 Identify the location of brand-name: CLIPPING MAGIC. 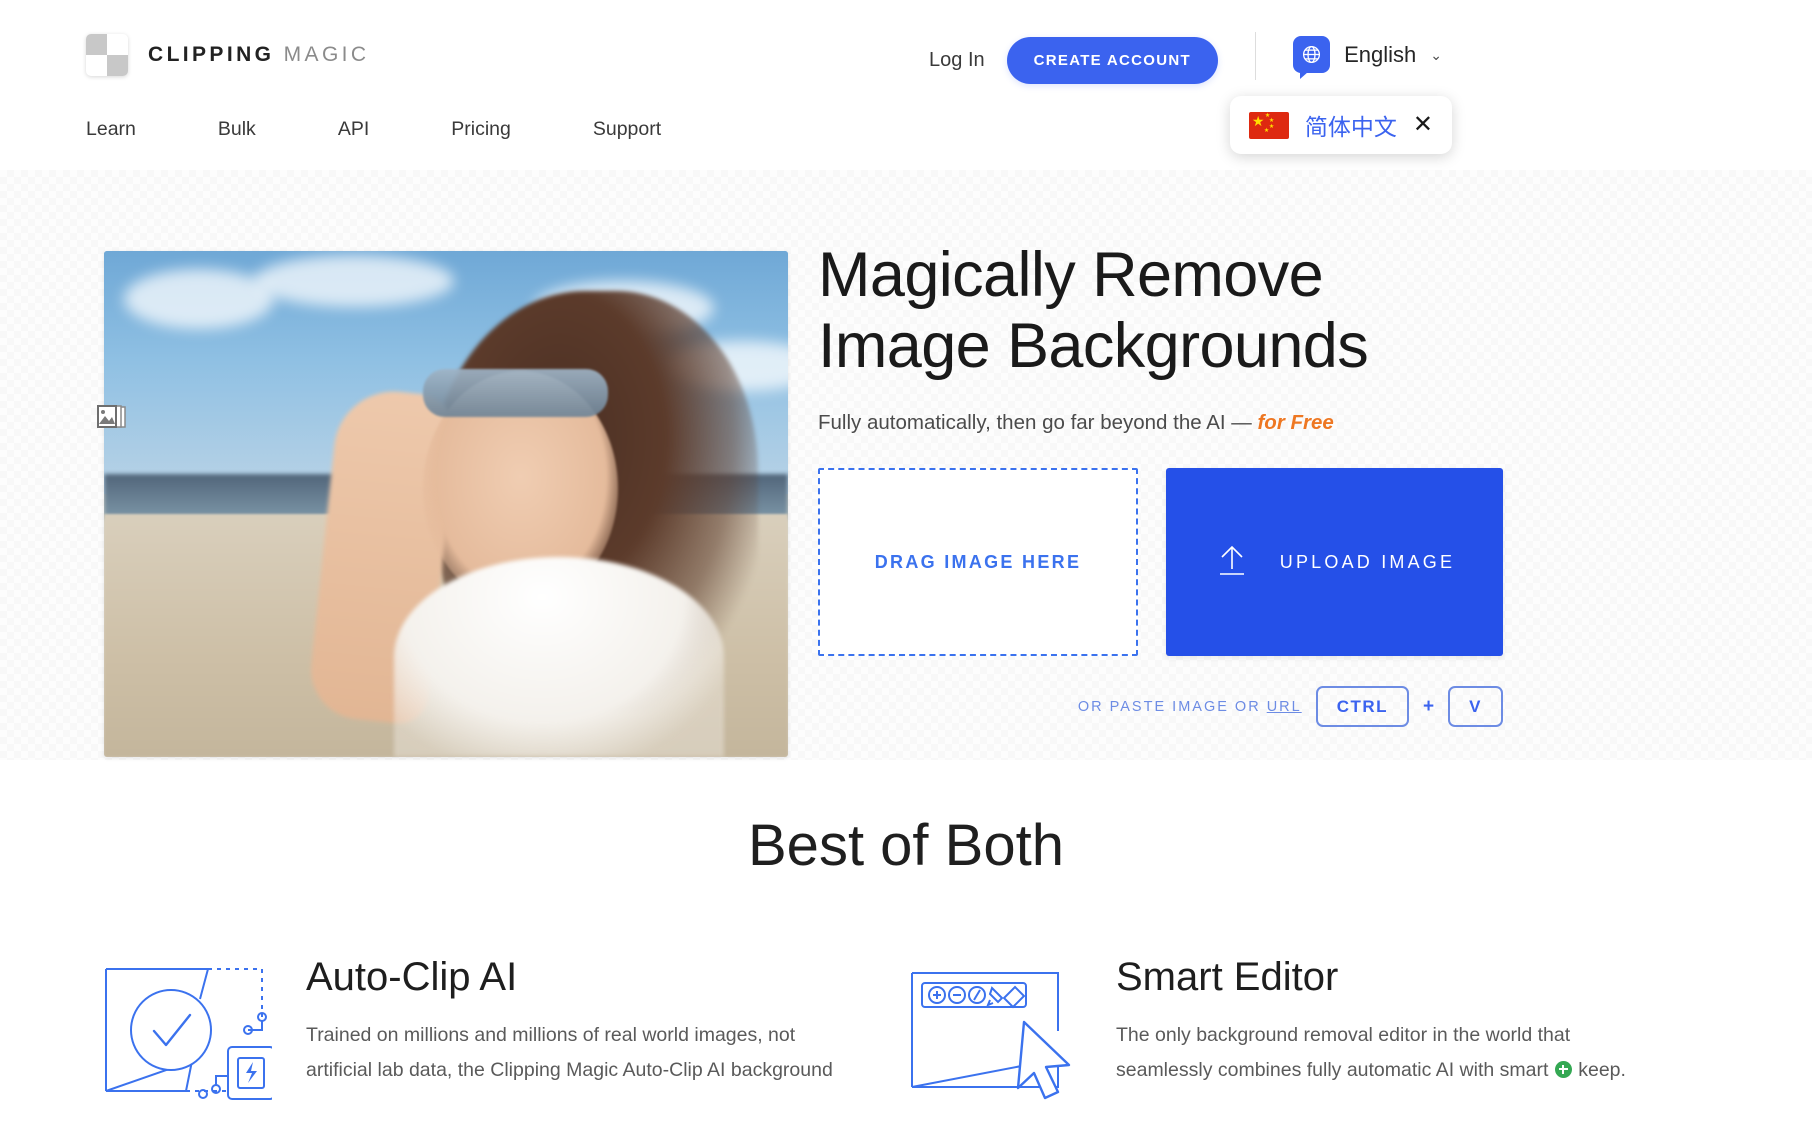
(258, 55).